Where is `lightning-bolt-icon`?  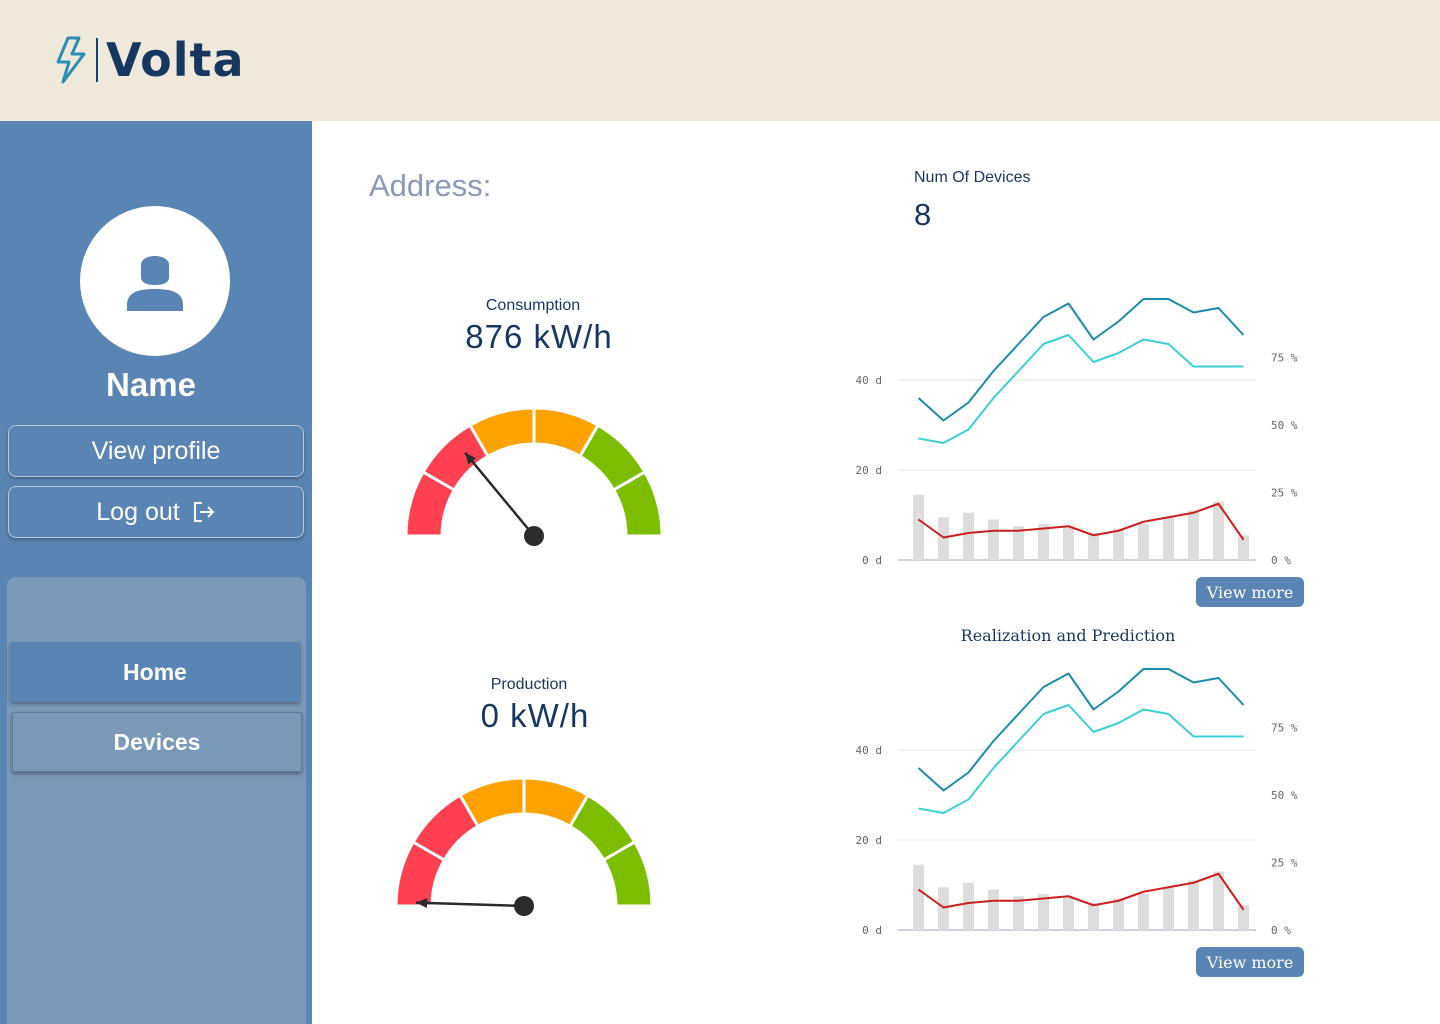
lightning-bolt-icon is located at coordinates (71, 60).